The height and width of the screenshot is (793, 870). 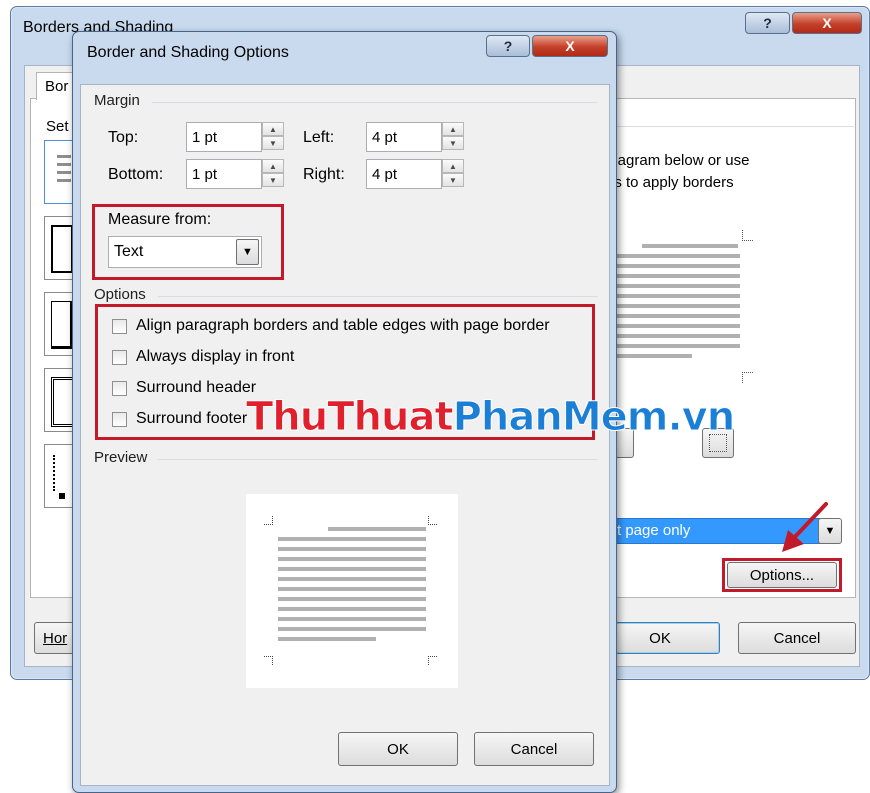 I want to click on outer-preview-divider, so click(x=734, y=126).